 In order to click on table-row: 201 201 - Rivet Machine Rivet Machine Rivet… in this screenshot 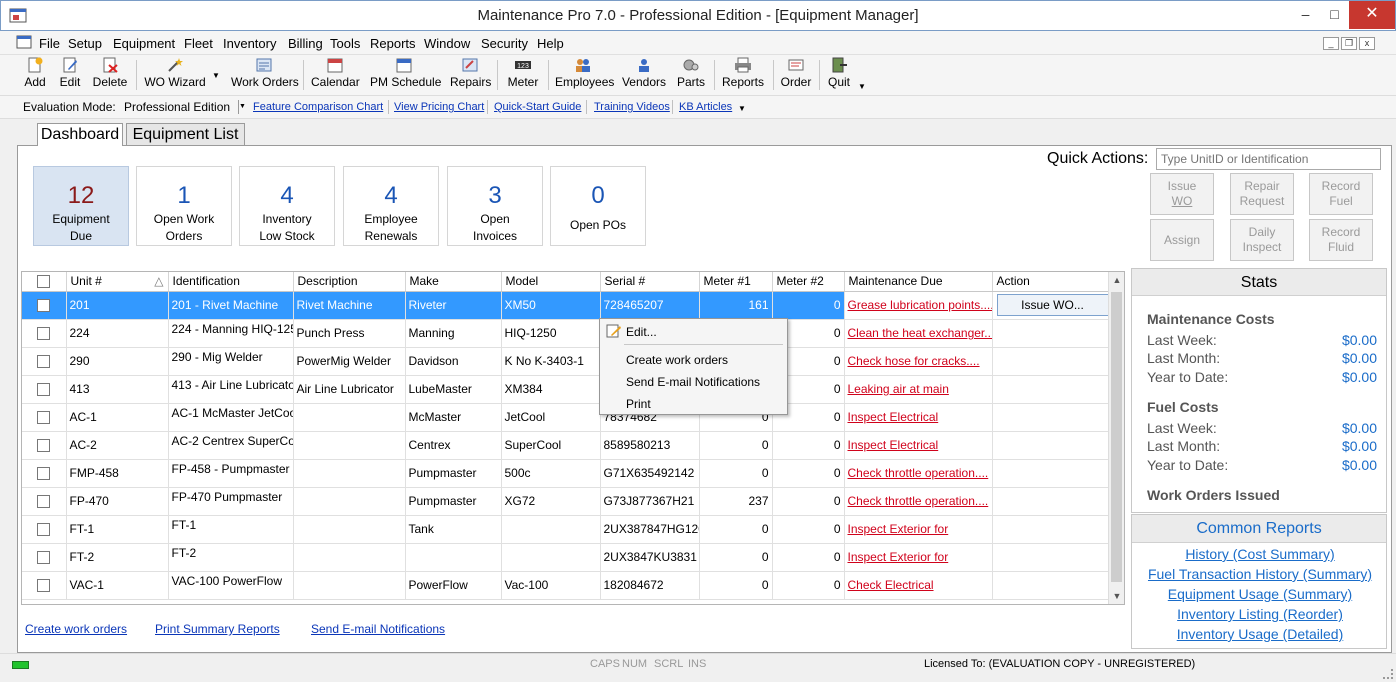, I will do `click(566, 305)`.